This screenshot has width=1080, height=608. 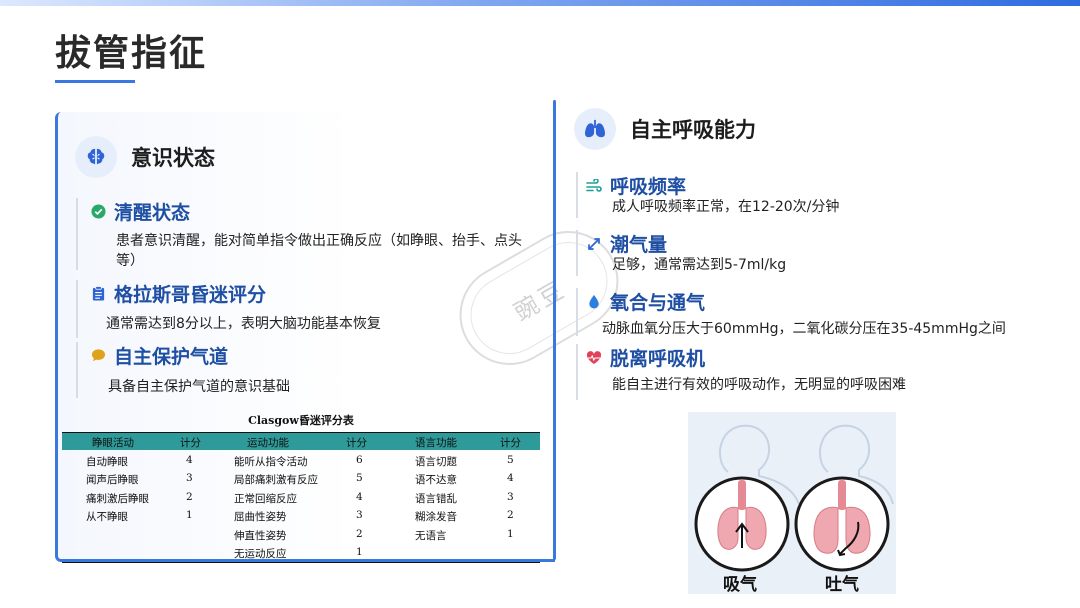 I want to click on brain-icon, so click(x=96, y=157).